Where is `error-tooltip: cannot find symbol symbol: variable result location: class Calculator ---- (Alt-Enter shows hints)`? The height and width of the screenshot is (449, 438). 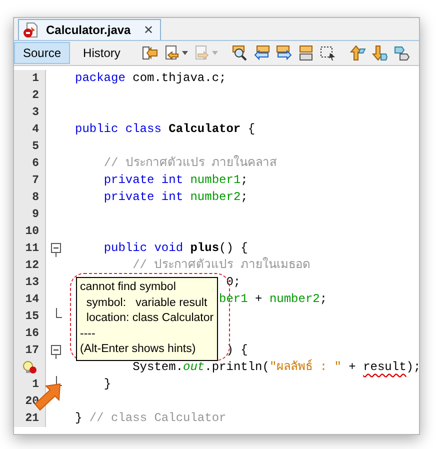 error-tooltip: cannot find symbol symbol: variable result location: class Calculator ---- (Alt-Enter shows hints) is located at coordinates (147, 318).